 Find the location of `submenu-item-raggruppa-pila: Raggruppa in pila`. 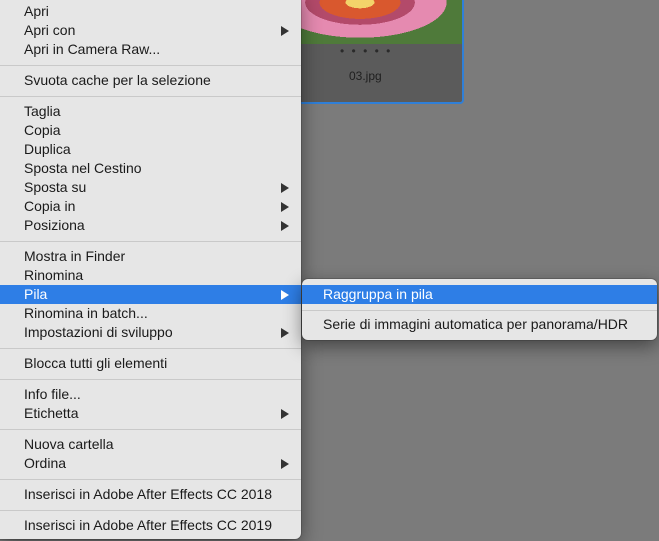

submenu-item-raggruppa-pila: Raggruppa in pila is located at coordinates (479, 294).